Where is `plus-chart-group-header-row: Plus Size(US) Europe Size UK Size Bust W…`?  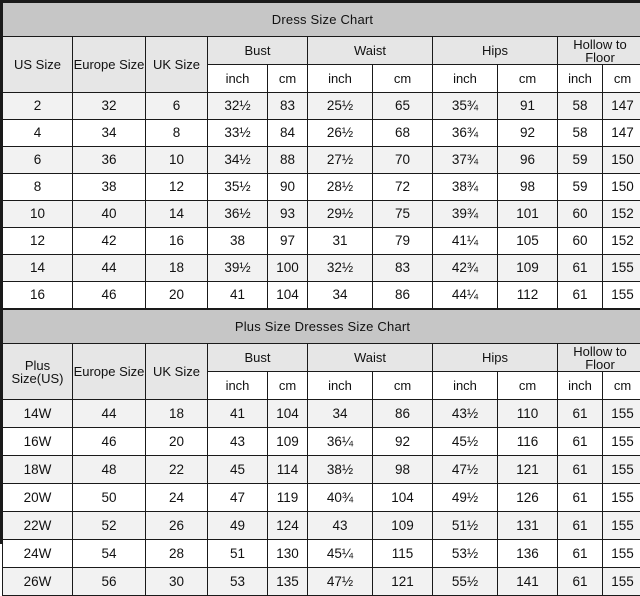
plus-chart-group-header-row: Plus Size(US) Europe Size UK Size Bust W… is located at coordinates (321, 358).